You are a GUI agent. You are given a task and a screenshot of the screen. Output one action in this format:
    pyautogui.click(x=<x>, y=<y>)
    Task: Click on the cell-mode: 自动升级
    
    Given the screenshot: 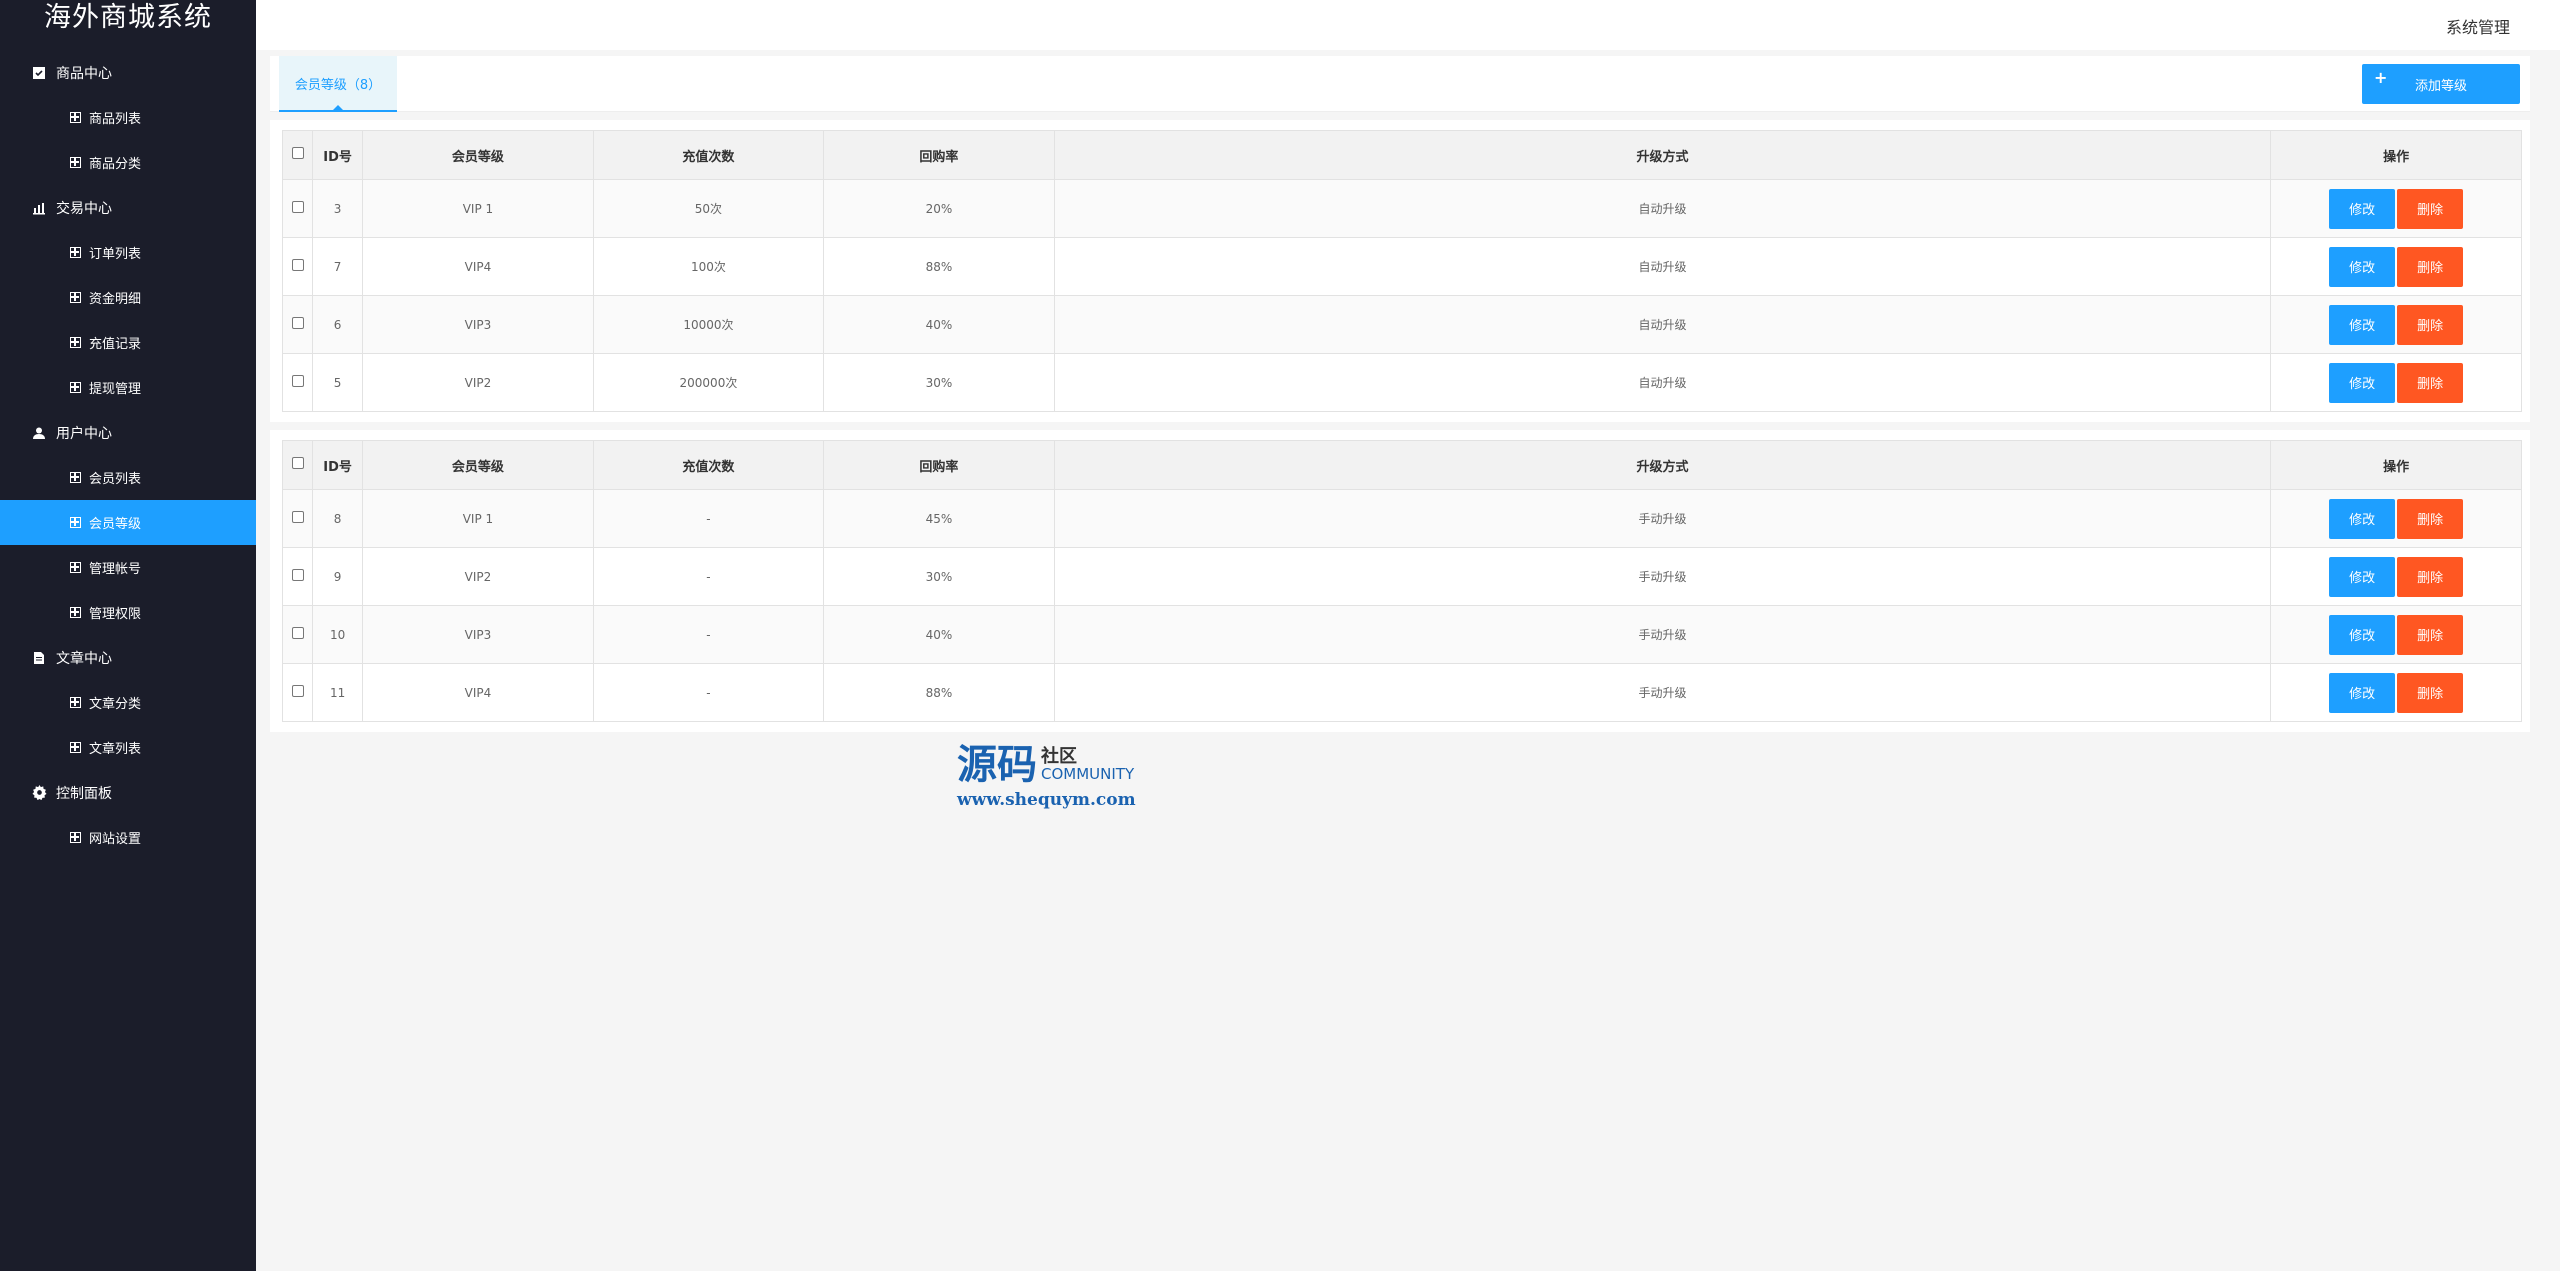 What is the action you would take?
    pyautogui.click(x=1662, y=266)
    